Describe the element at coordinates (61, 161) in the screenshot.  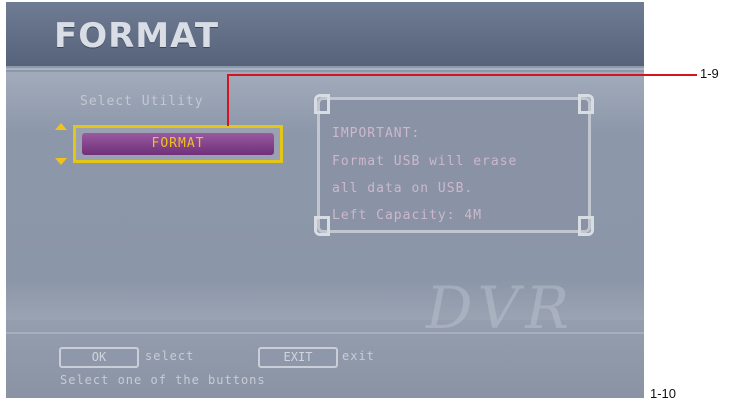
I see `arrow-down-icon` at that location.